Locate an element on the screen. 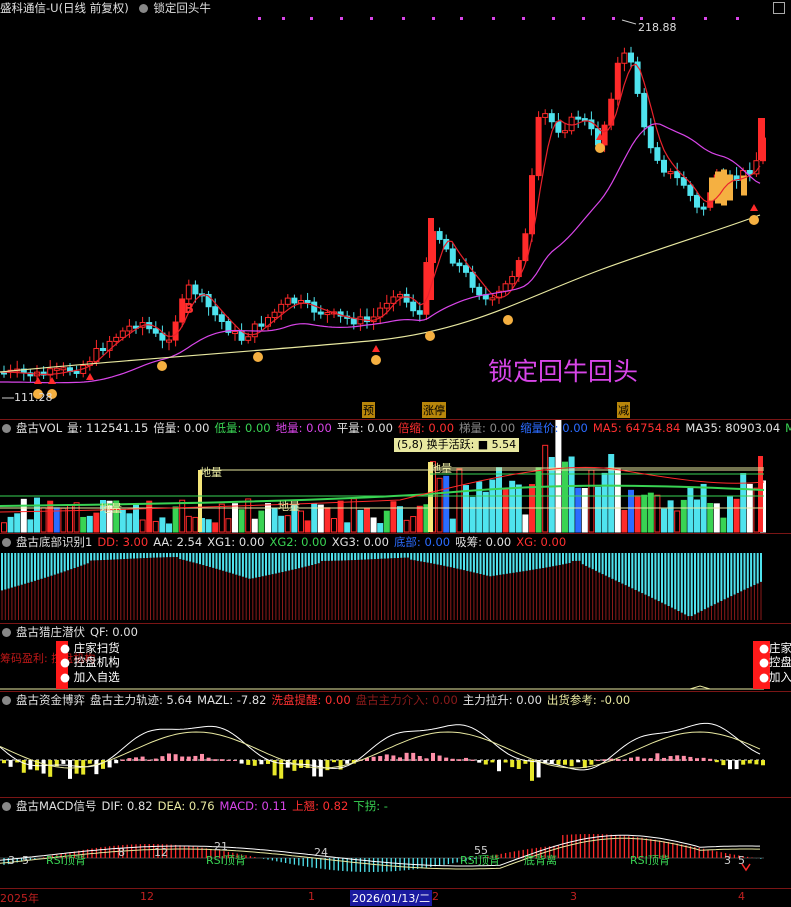 Image resolution: width=791 pixels, height=907 pixels. bottom-recognition-toggle-icon is located at coordinates (6, 542).